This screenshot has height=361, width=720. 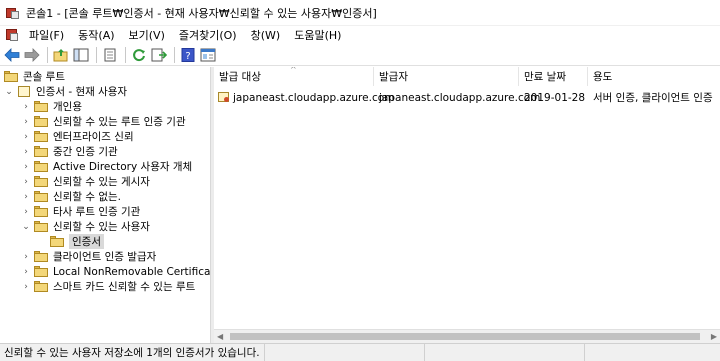 I want to click on tree-item-cert-store: ⌄ 인증서 - 현재 사용자, so click(x=65, y=91).